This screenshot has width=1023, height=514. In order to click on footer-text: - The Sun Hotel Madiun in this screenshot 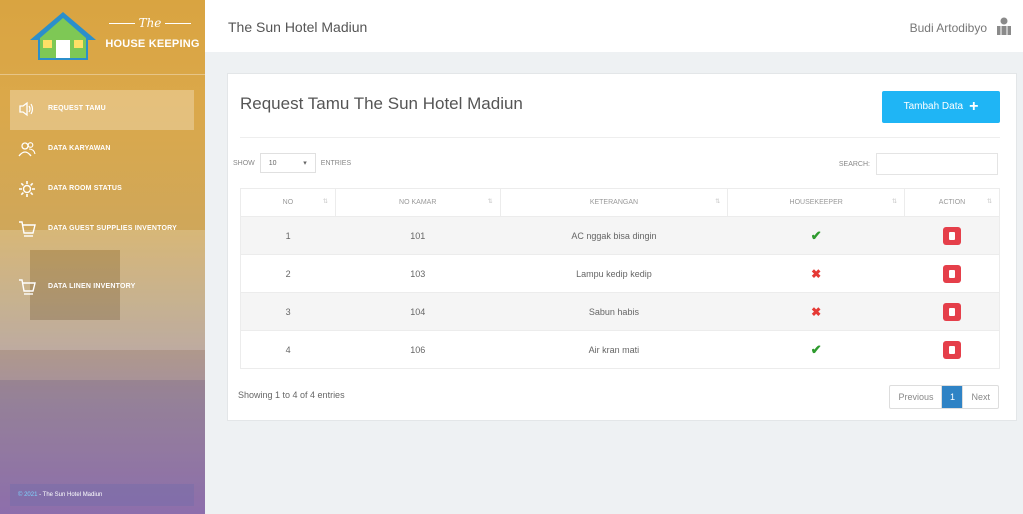, I will do `click(71, 495)`.